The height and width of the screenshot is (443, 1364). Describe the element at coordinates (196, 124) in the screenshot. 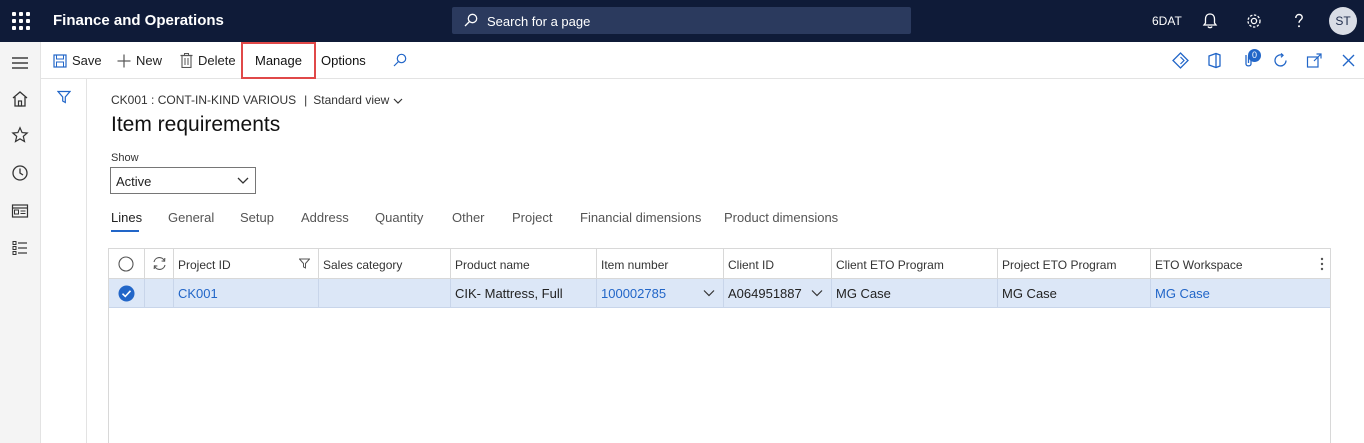

I see `page-title: Item requirements` at that location.